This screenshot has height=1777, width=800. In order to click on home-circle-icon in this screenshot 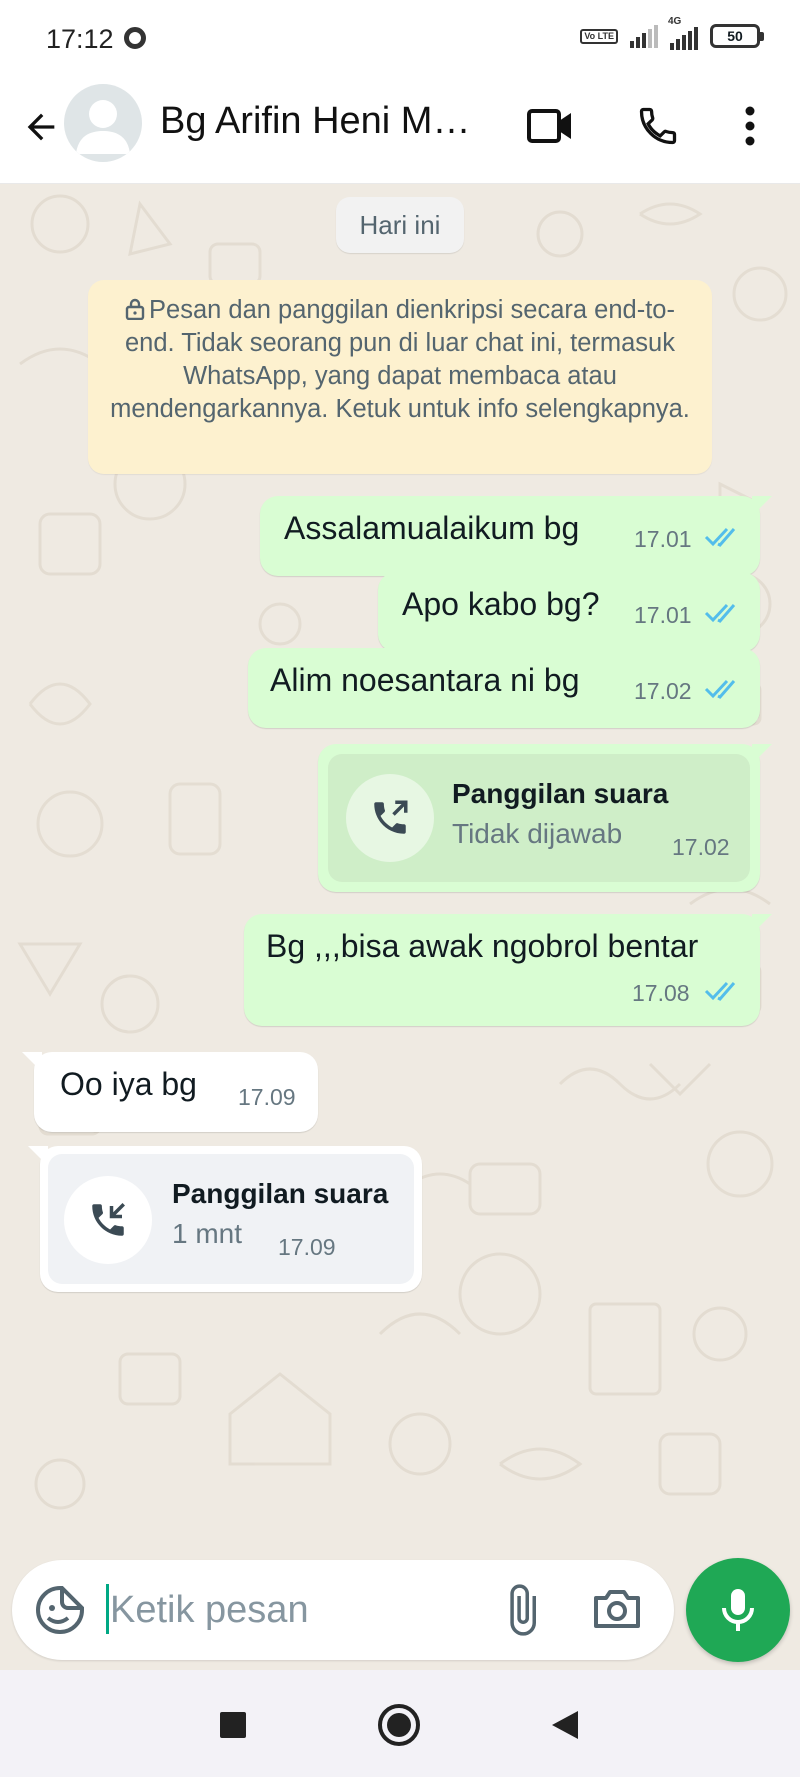, I will do `click(399, 1725)`.